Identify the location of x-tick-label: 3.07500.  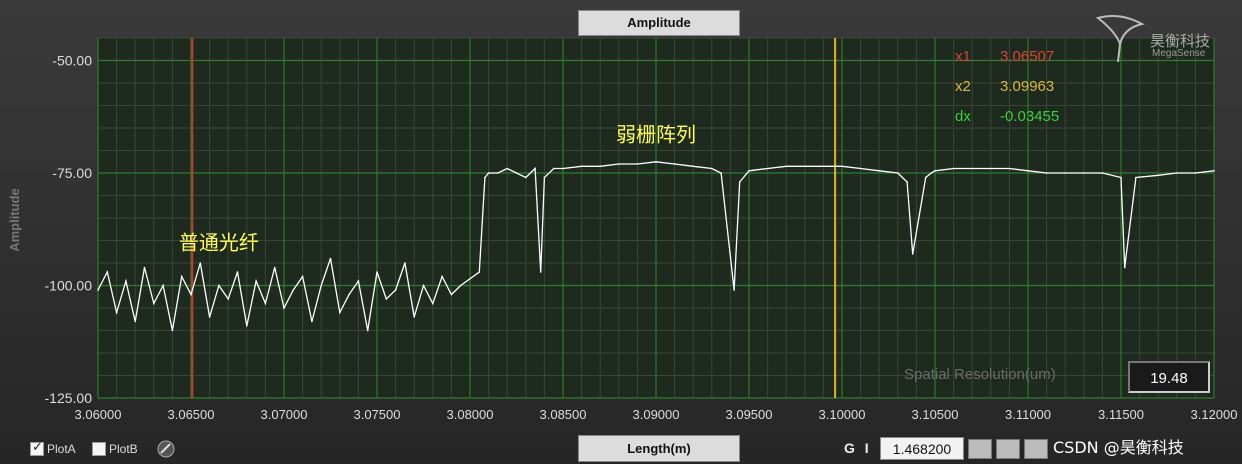
(377, 414).